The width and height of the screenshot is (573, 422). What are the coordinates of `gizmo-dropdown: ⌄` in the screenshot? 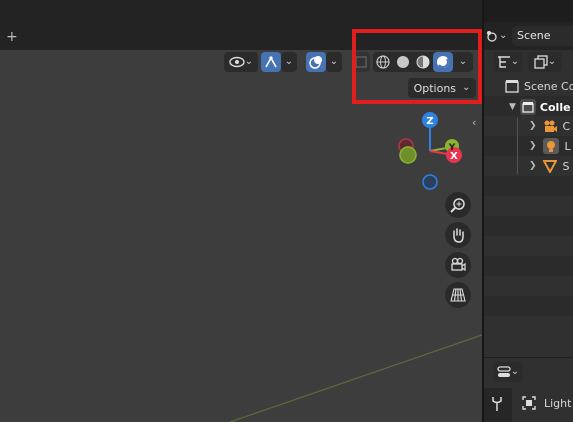 It's located at (289, 62).